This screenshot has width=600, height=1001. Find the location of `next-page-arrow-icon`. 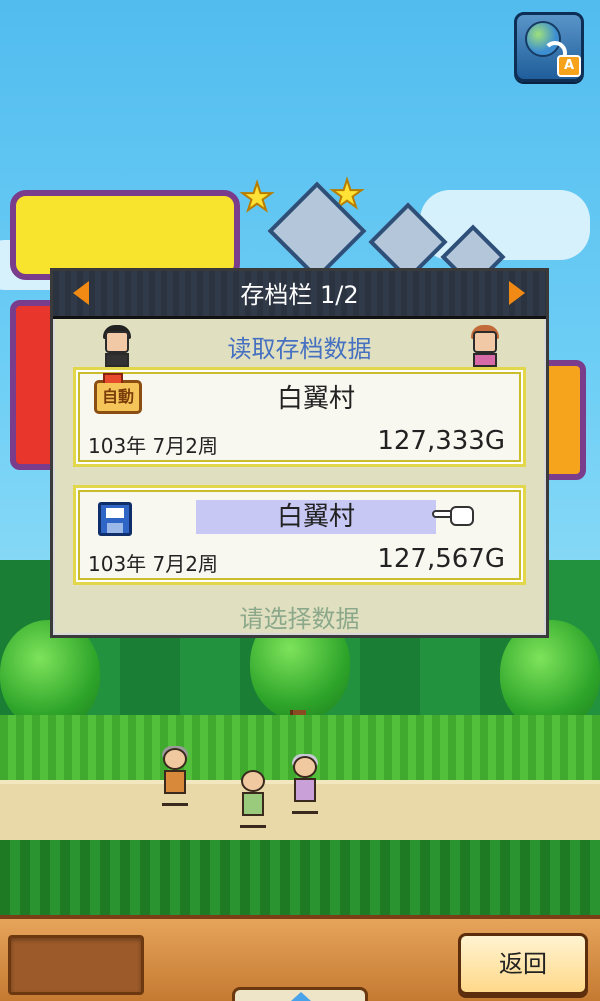

next-page-arrow-icon is located at coordinates (517, 293).